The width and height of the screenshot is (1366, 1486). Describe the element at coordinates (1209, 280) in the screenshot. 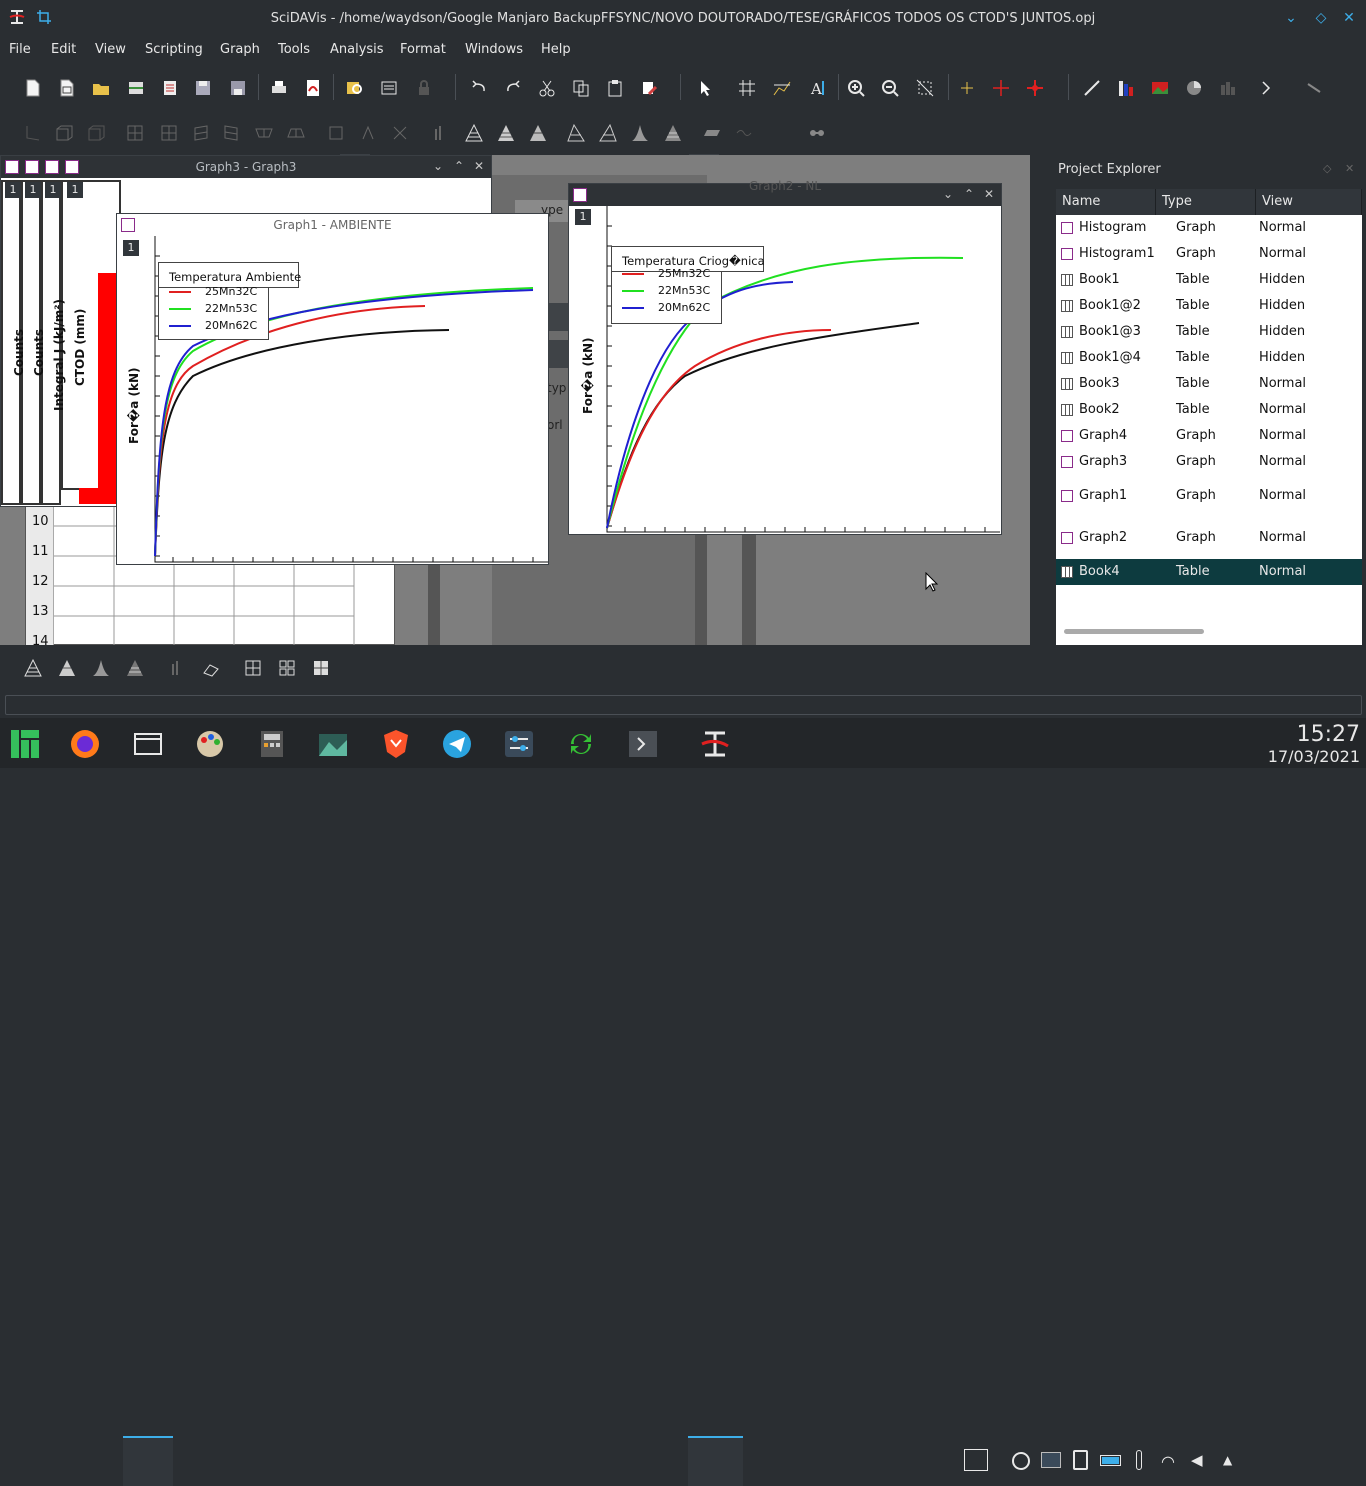

I see `explorer-row: Book1 Table Hidden` at that location.